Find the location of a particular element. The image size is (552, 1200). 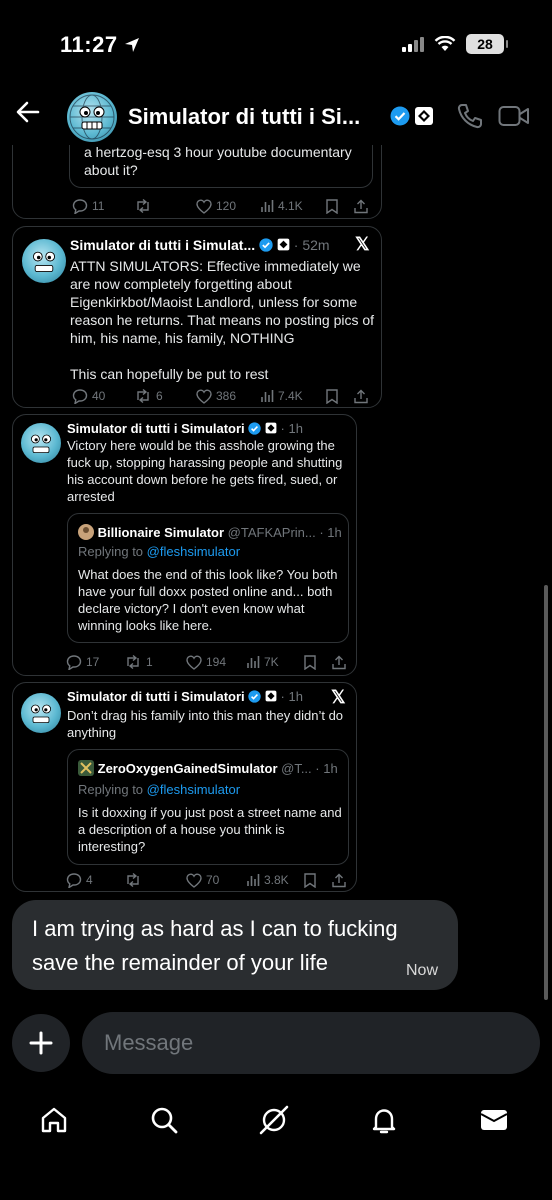

reply-button: 4 is located at coordinates (95, 880).